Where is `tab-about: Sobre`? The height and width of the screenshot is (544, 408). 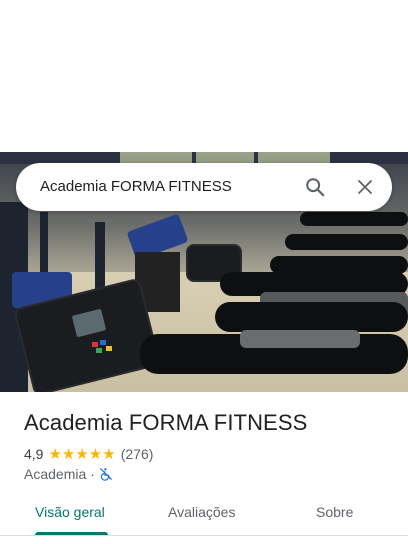
tab-about: Sobre is located at coordinates (334, 512).